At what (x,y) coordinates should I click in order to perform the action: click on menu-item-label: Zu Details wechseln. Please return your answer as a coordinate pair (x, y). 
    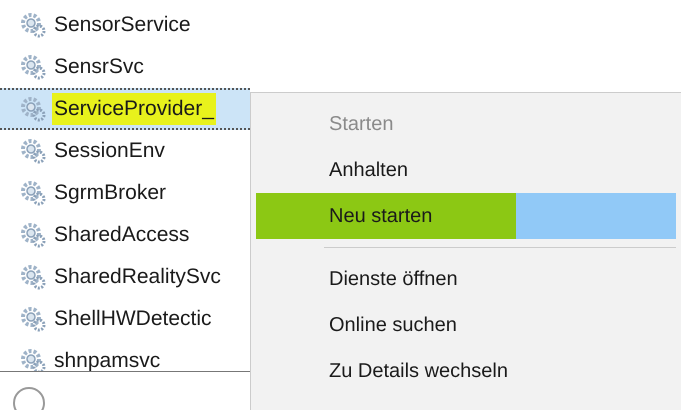
    Looking at the image, I should click on (418, 371).